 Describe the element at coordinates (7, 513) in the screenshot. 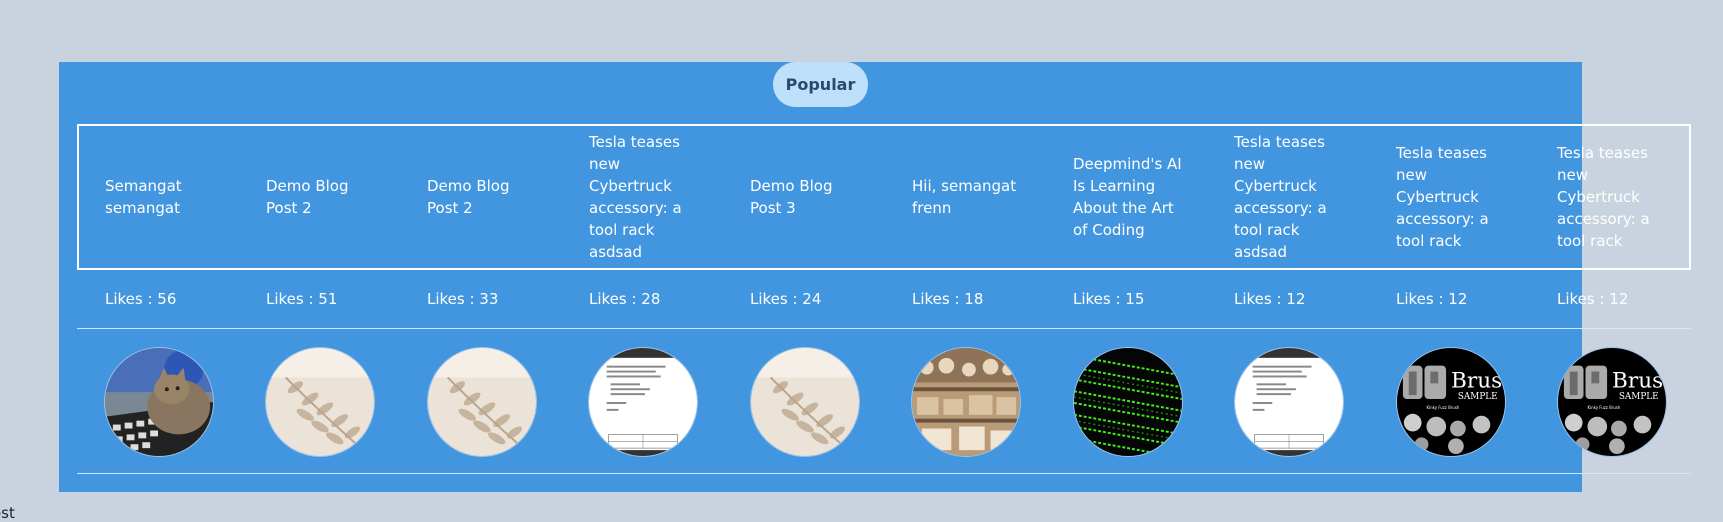

I see `footer-text-fragment: ost` at that location.